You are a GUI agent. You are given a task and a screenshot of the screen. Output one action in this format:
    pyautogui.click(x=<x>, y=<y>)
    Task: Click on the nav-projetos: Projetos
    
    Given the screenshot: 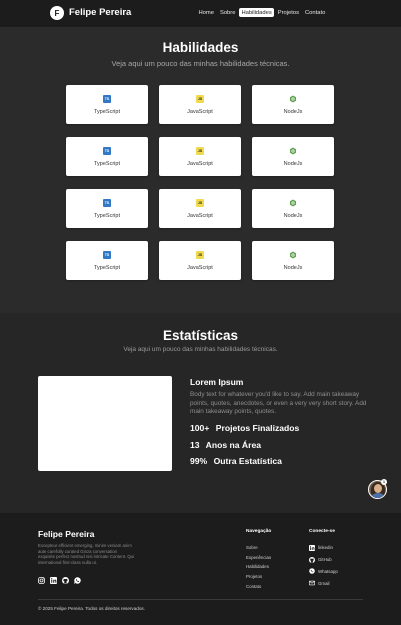 What is the action you would take?
    pyautogui.click(x=288, y=12)
    